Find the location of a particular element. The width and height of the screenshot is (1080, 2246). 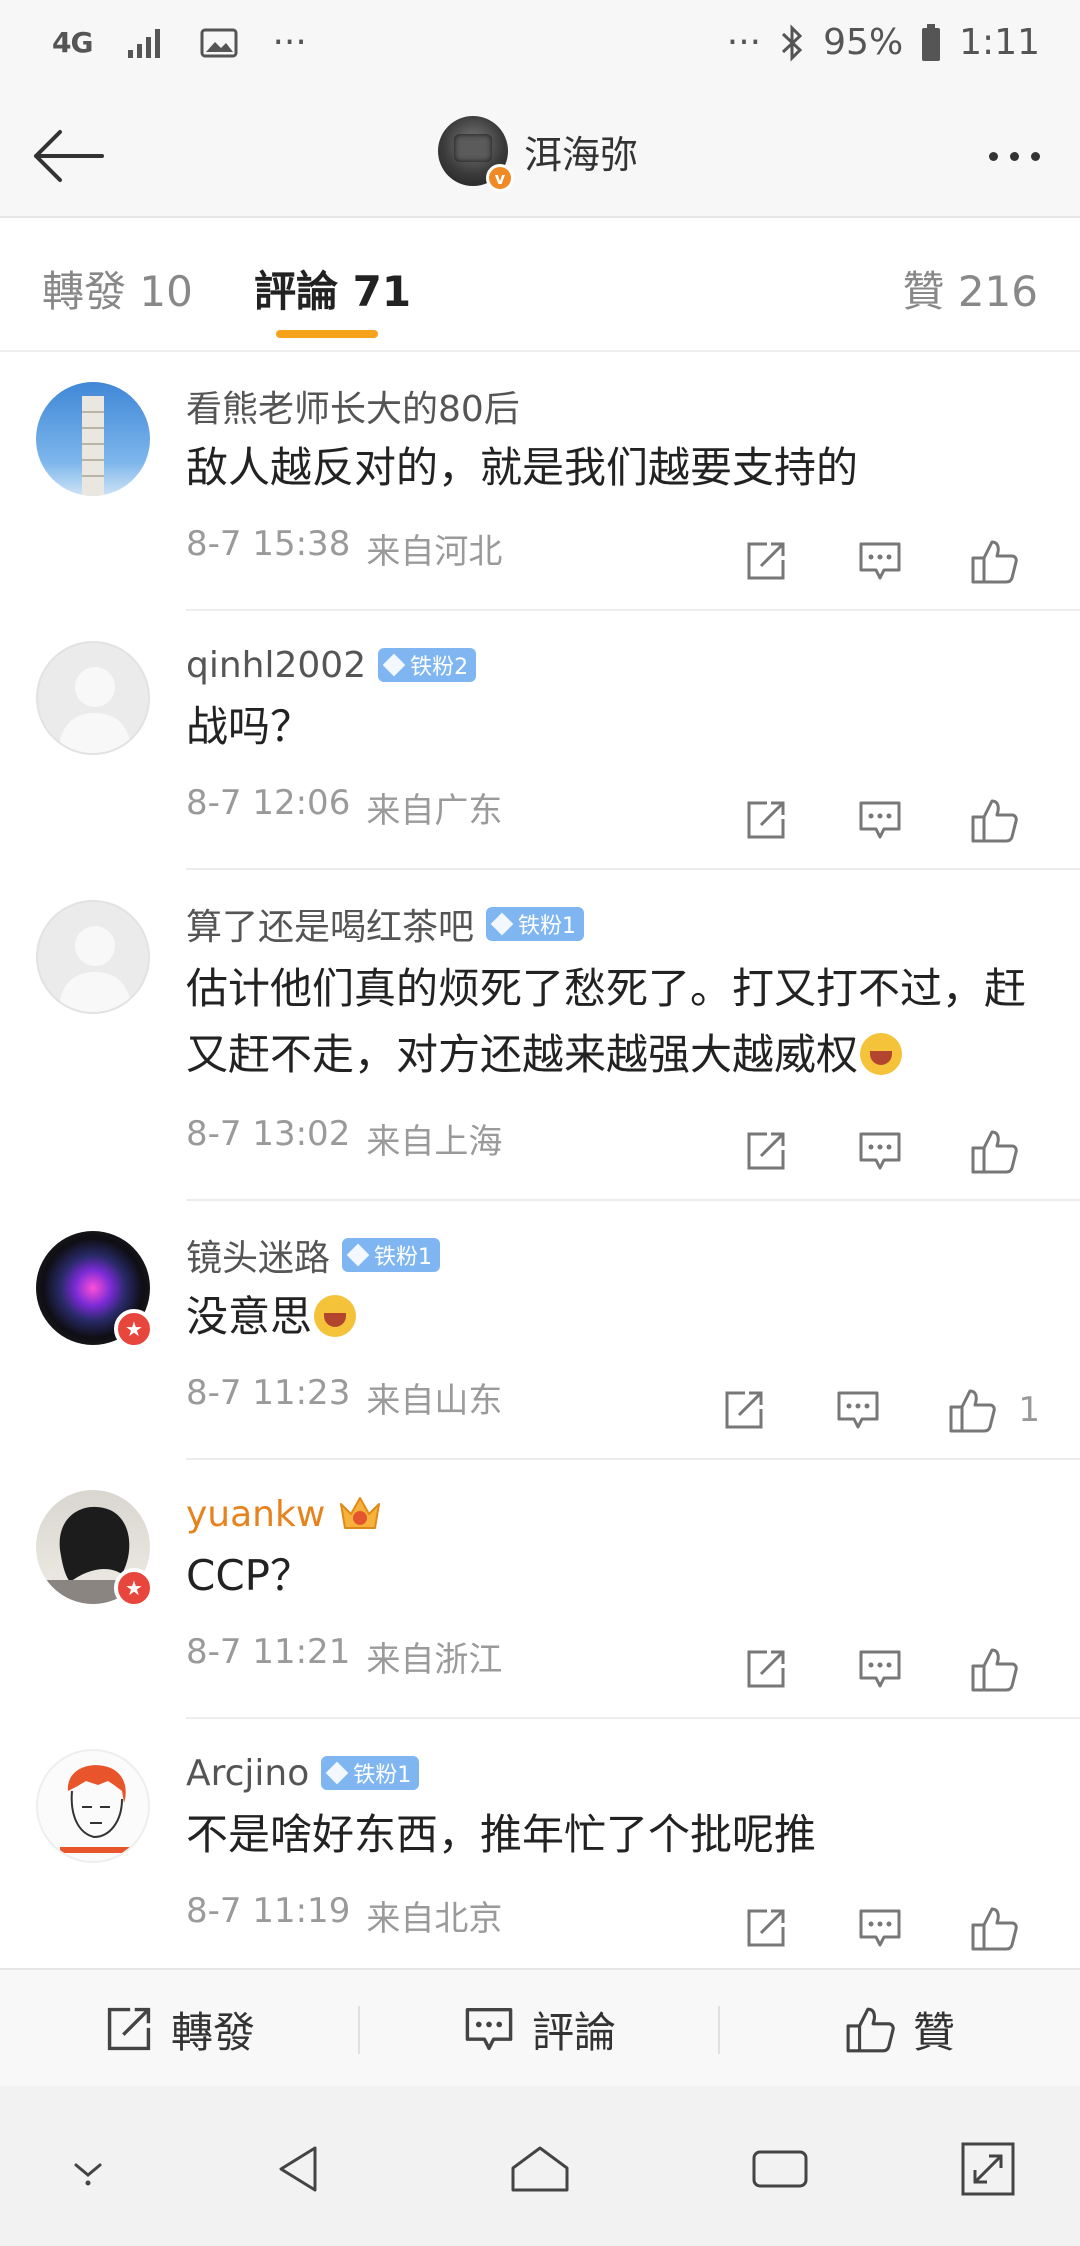

image-icon is located at coordinates (219, 43).